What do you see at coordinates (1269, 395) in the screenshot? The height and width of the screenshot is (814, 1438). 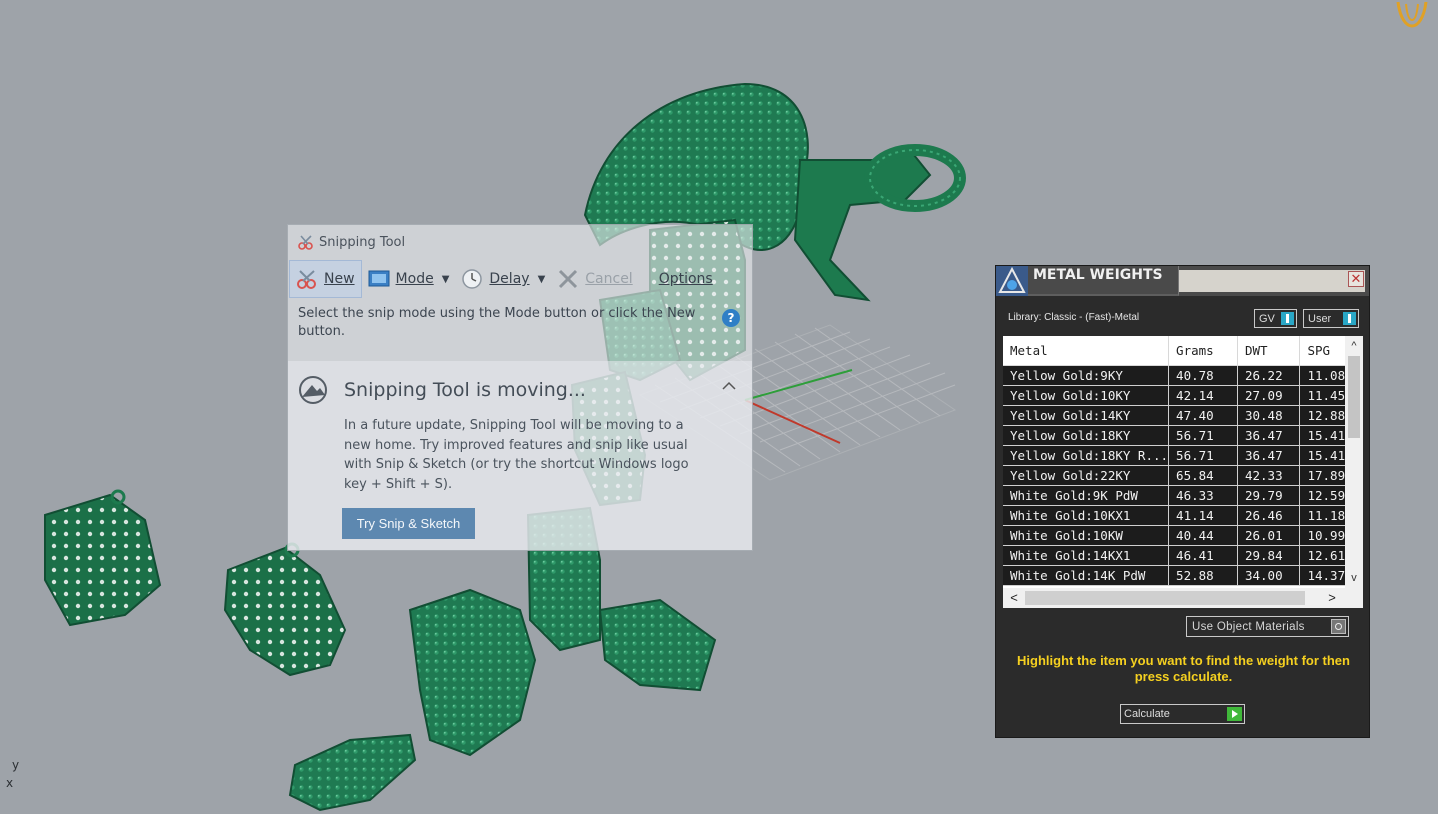 I see `table-cell: 27.09` at bounding box center [1269, 395].